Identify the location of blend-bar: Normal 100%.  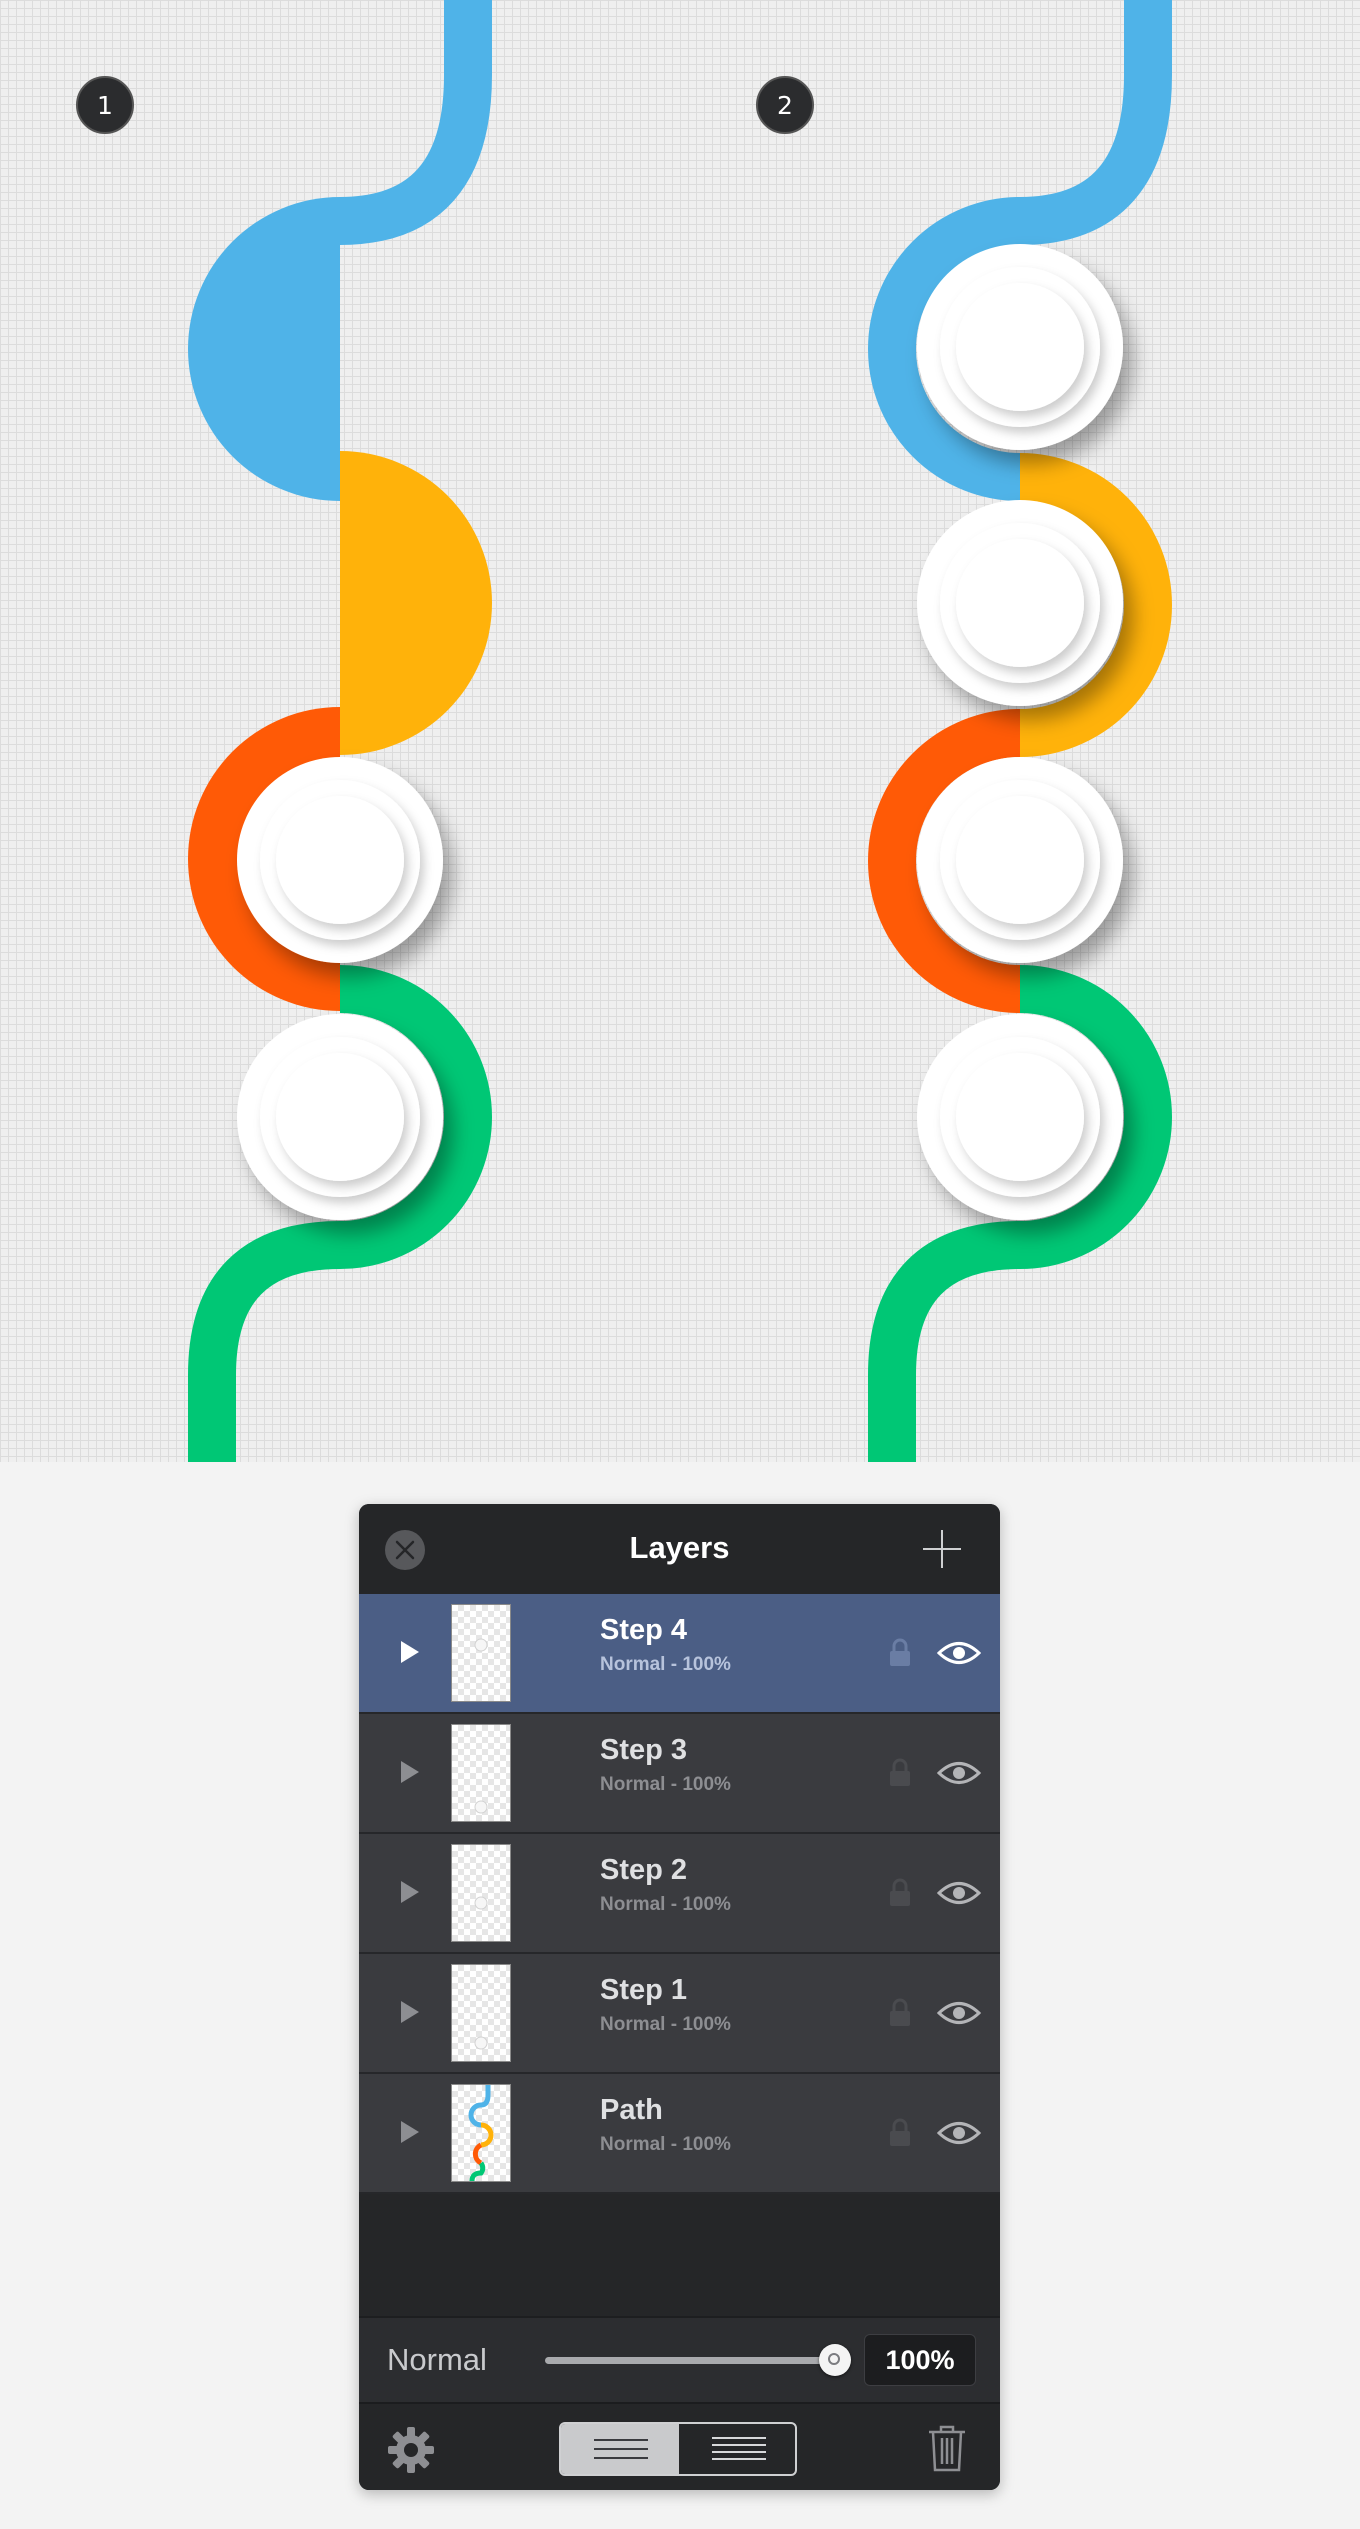
(679, 2360).